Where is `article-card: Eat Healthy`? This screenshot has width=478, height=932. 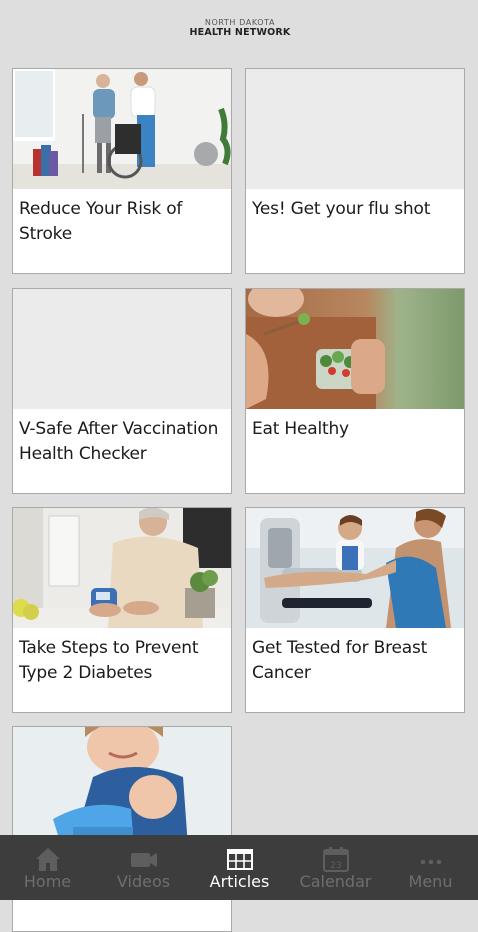
article-card: Eat Healthy is located at coordinates (355, 391).